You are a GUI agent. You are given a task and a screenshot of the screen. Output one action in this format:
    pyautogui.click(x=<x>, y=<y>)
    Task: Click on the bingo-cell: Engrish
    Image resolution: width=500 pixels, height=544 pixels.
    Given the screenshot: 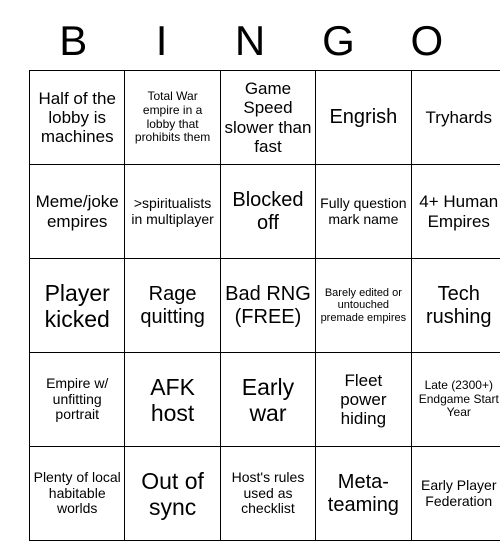 What is the action you would take?
    pyautogui.click(x=363, y=117)
    